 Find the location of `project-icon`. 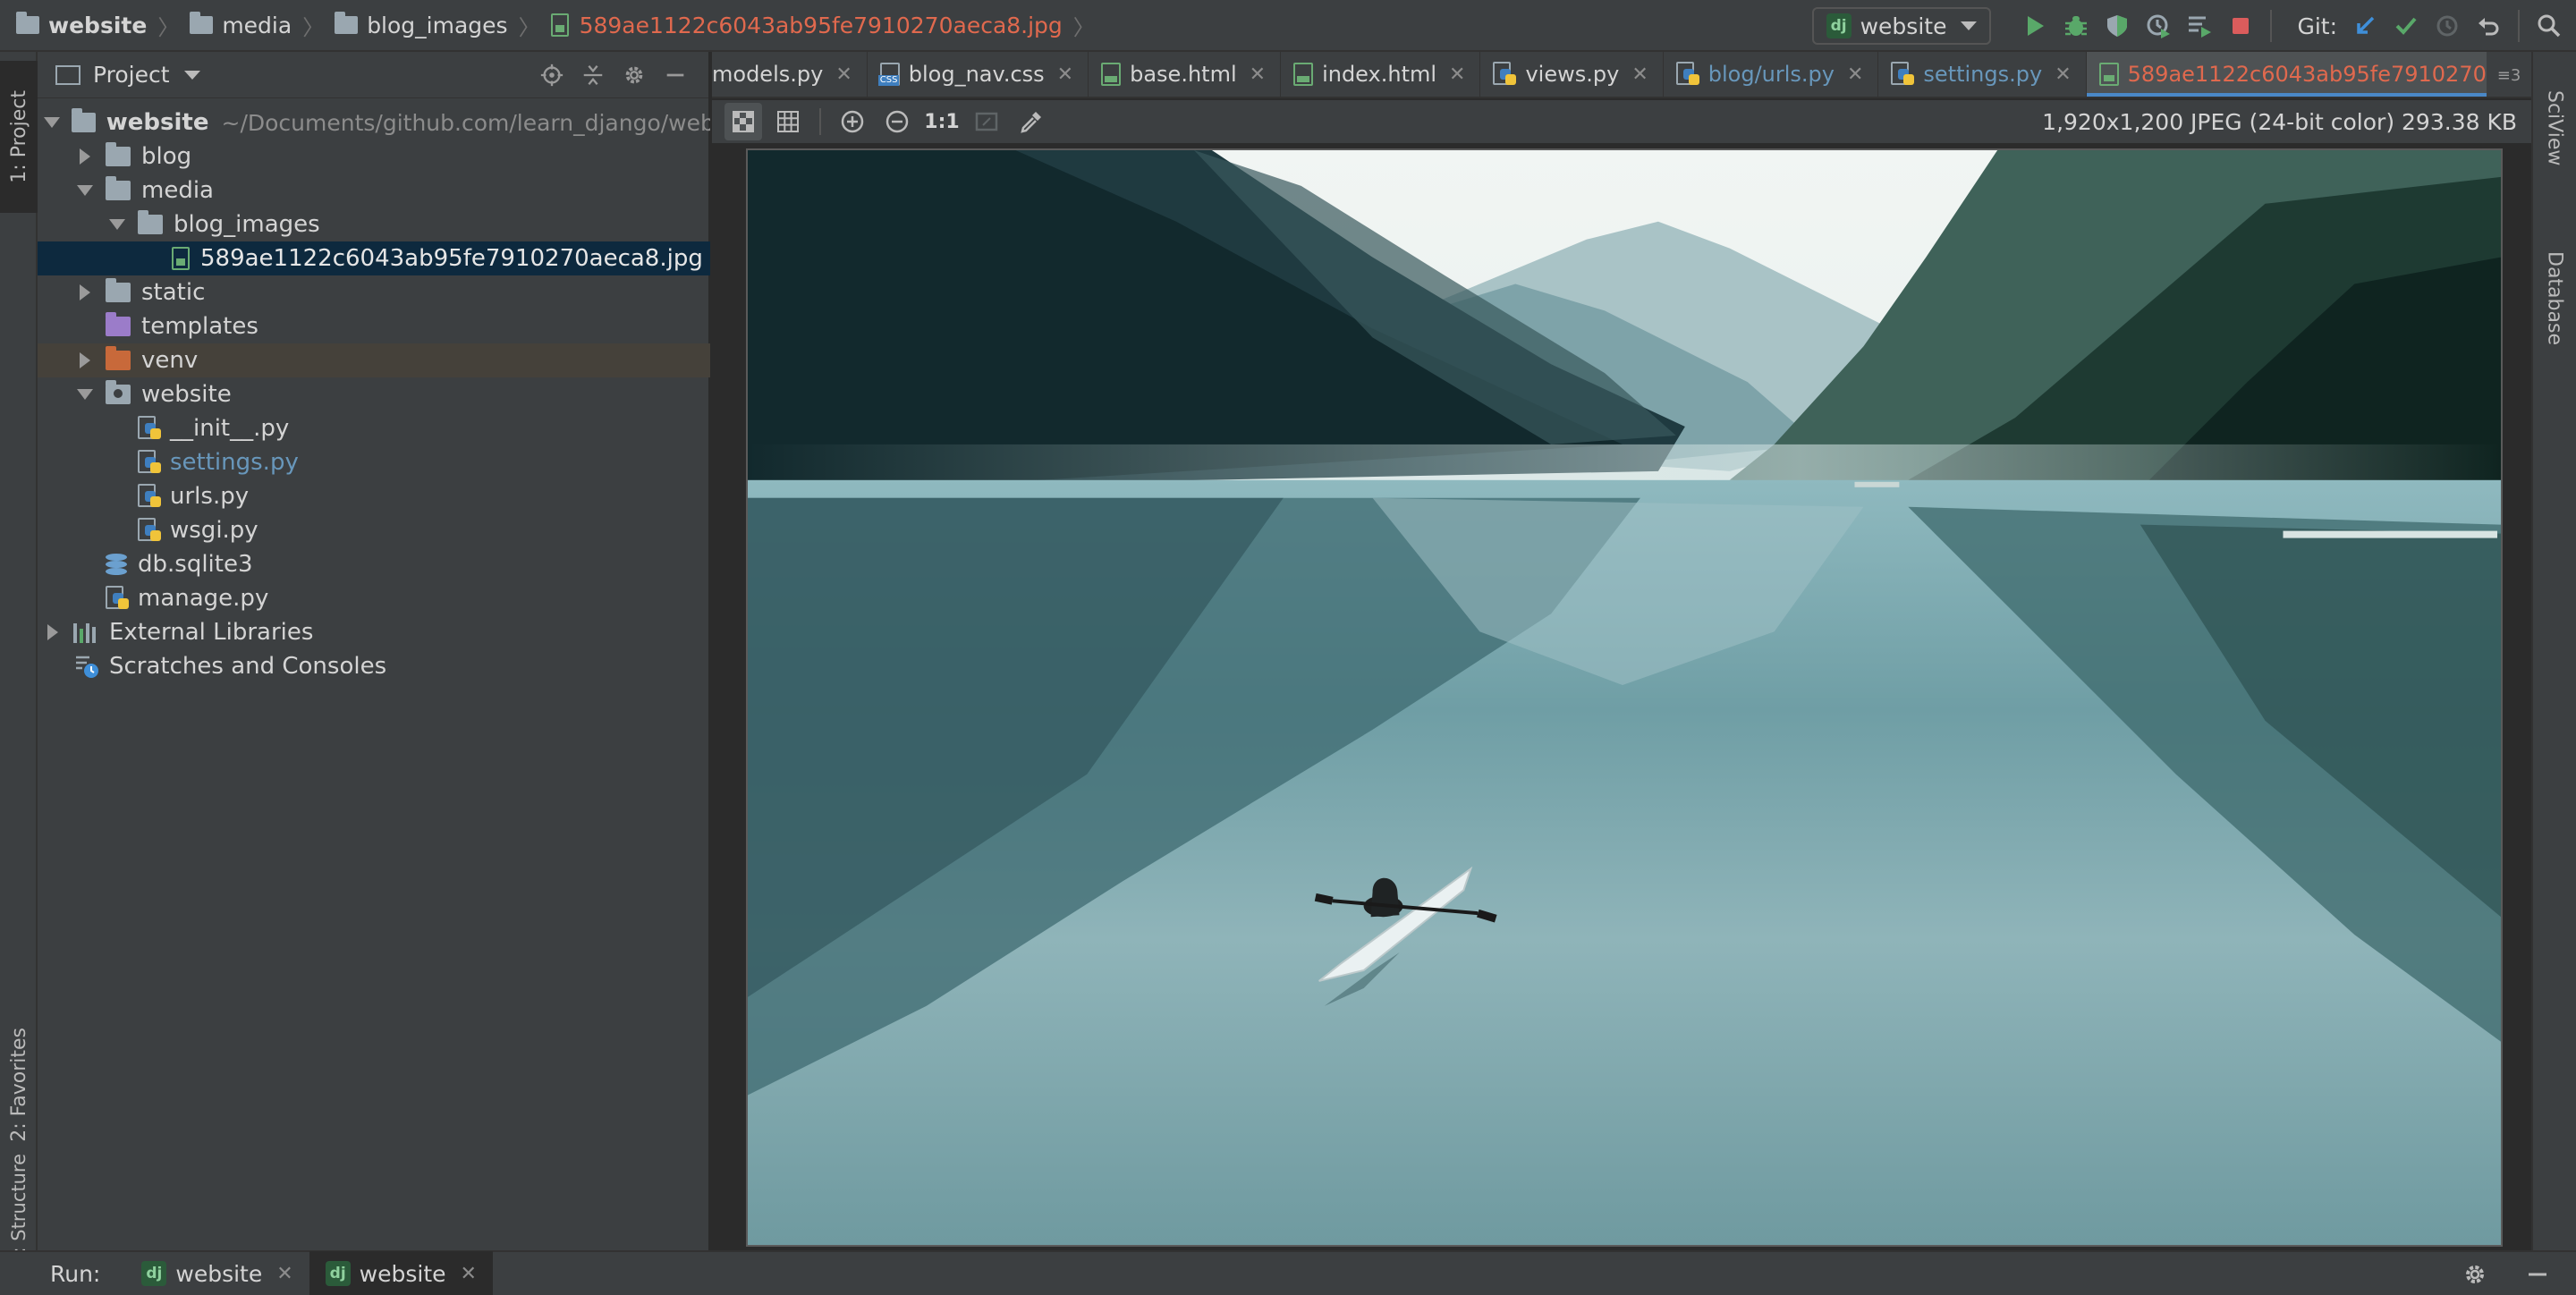

project-icon is located at coordinates (67, 74).